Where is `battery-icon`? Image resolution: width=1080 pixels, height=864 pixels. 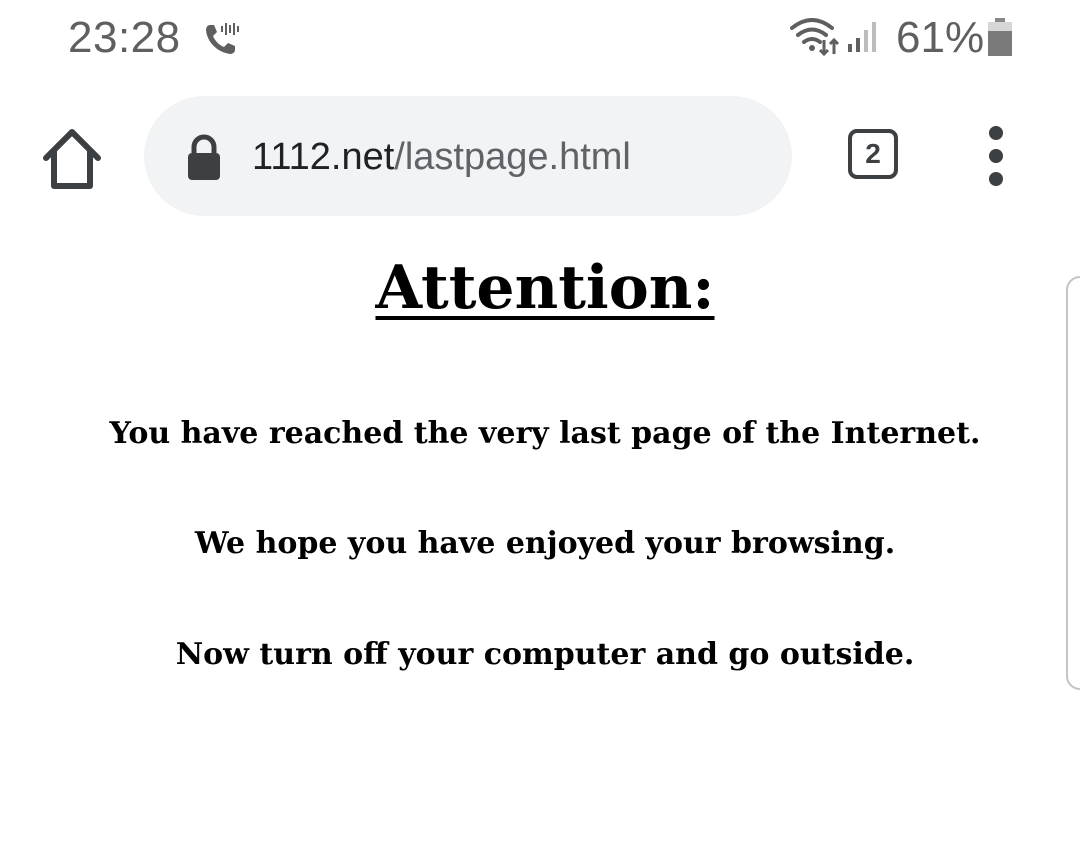 battery-icon is located at coordinates (1000, 37).